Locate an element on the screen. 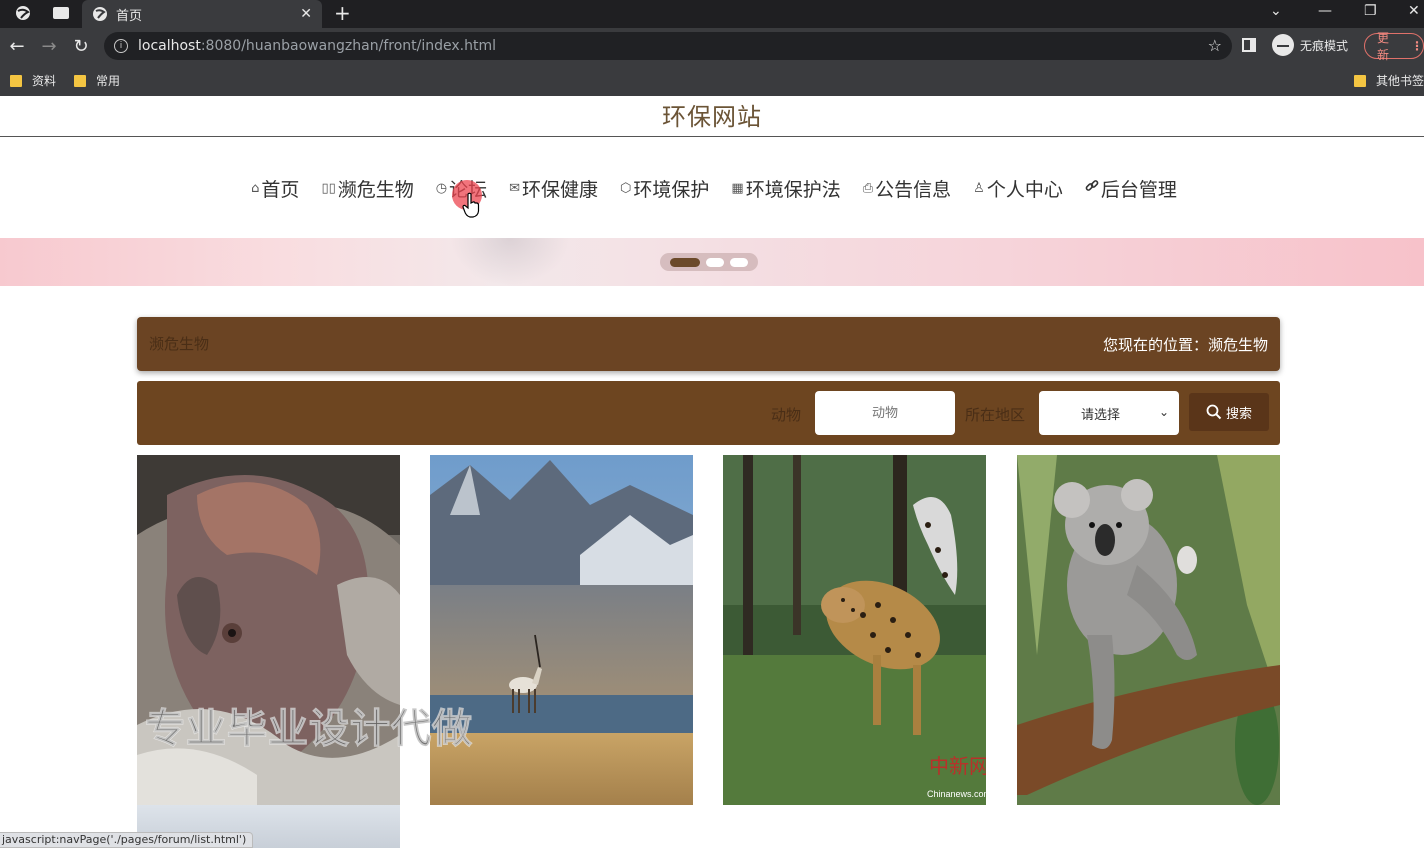 This screenshot has height=848, width=1424. link-icon is located at coordinates (1092, 188).